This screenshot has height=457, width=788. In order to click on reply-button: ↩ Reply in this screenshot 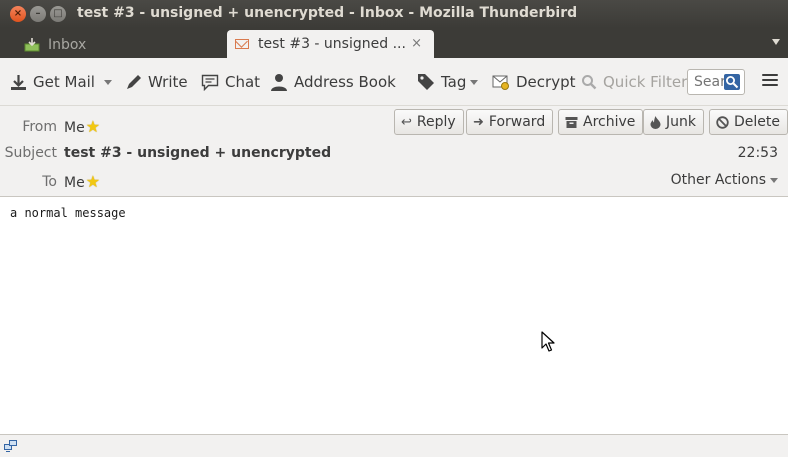, I will do `click(429, 122)`.